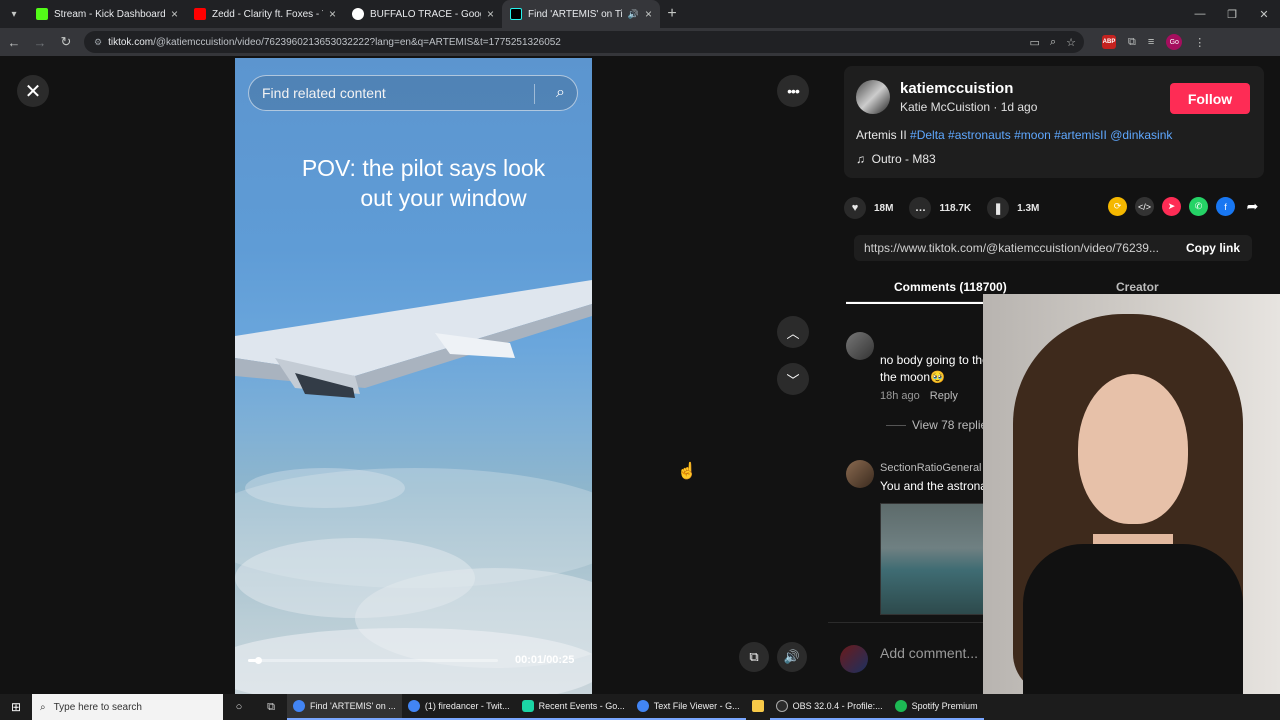 This screenshot has height=720, width=1280. Describe the element at coordinates (931, 468) in the screenshot. I see `commenter-username: SectionRatioGeneral` at that location.